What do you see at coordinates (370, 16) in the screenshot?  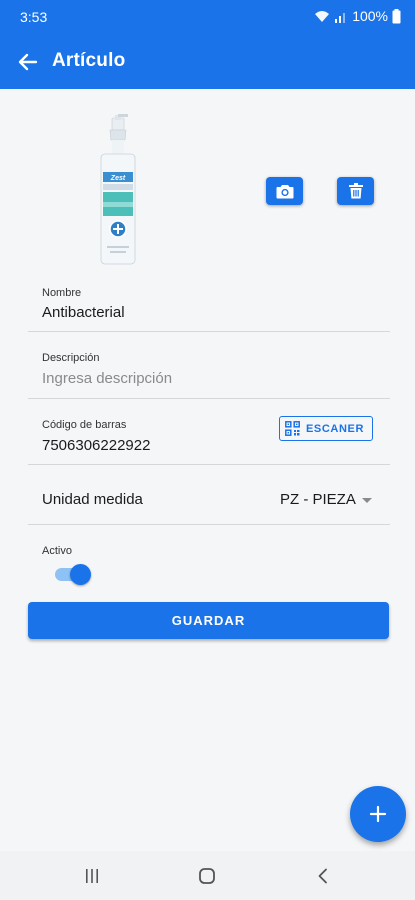 I see `battery-percent: 100%` at bounding box center [370, 16].